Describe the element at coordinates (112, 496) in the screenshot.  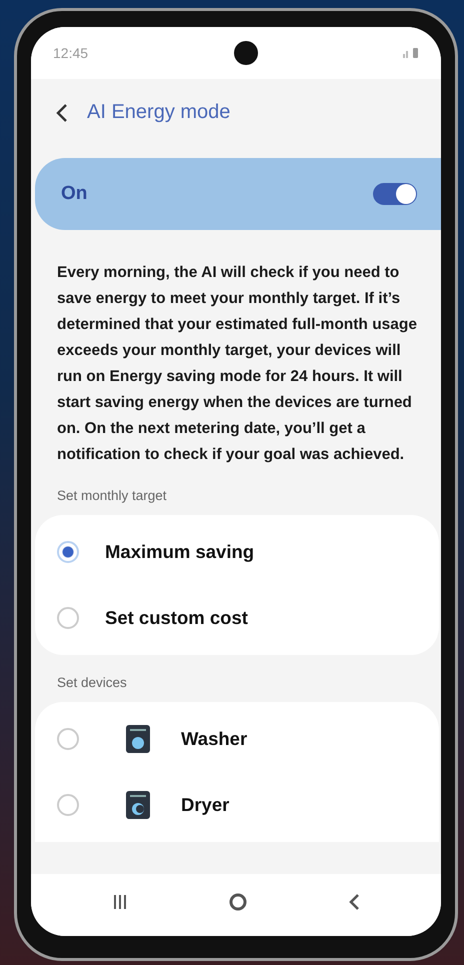
I see `section-title: Set monthly target` at that location.